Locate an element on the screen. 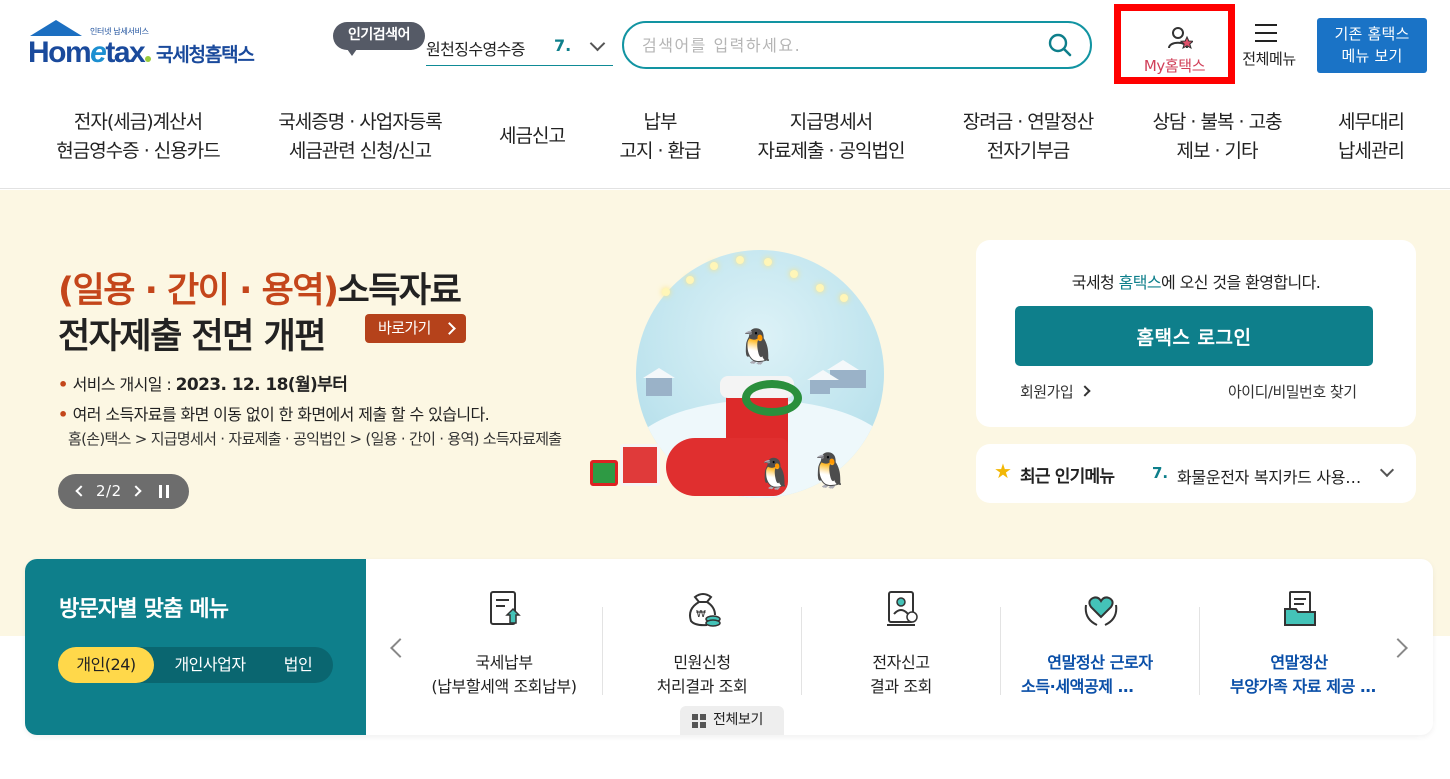  gnb-item-certificates: 국세증명 · 사업자등록 세금관련 신청/신고 is located at coordinates (360, 137).